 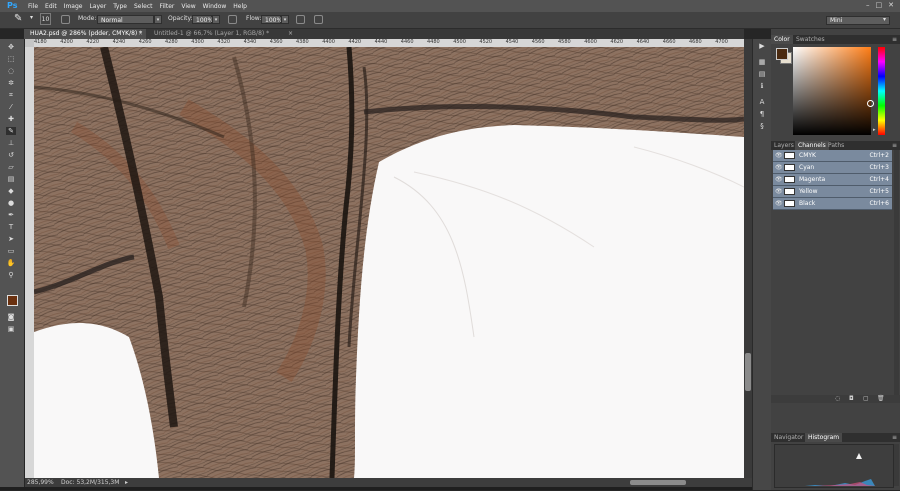 What do you see at coordinates (11, 83) in the screenshot?
I see `quick-select-tool-icon: ✲` at bounding box center [11, 83].